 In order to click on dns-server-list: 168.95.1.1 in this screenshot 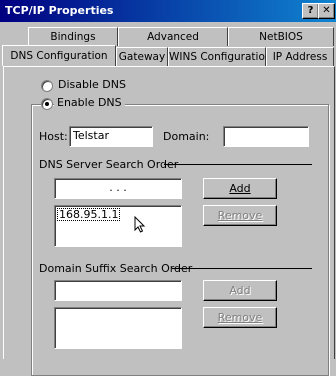, I will do `click(118, 226)`.